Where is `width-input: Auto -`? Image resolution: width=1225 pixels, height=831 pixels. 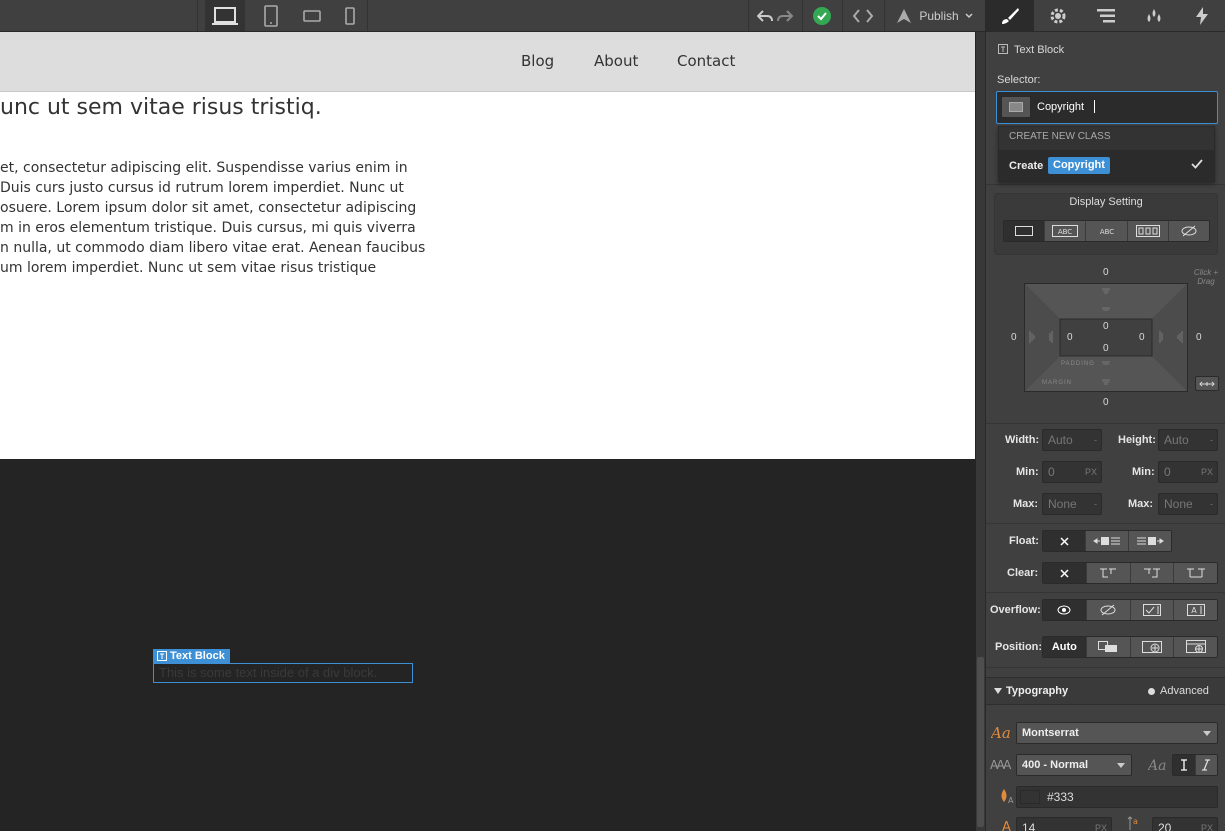 width-input: Auto - is located at coordinates (1072, 440).